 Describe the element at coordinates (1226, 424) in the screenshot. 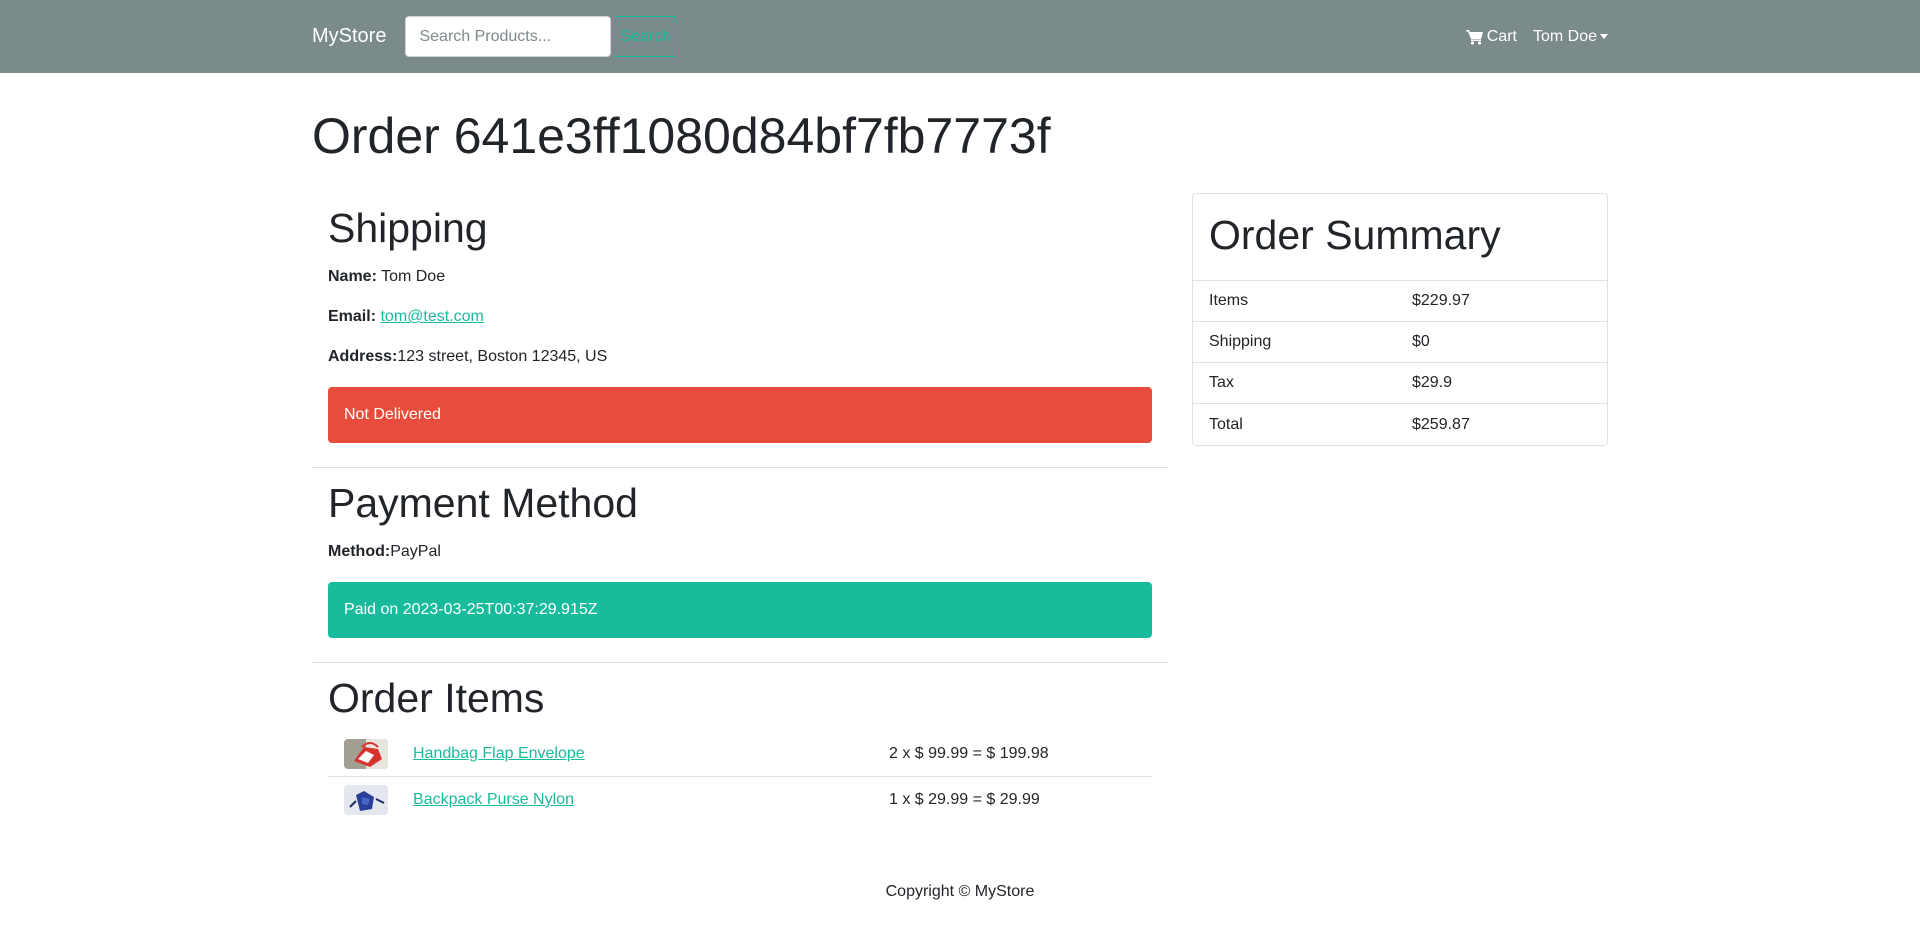

I see `summary-label: Total` at that location.